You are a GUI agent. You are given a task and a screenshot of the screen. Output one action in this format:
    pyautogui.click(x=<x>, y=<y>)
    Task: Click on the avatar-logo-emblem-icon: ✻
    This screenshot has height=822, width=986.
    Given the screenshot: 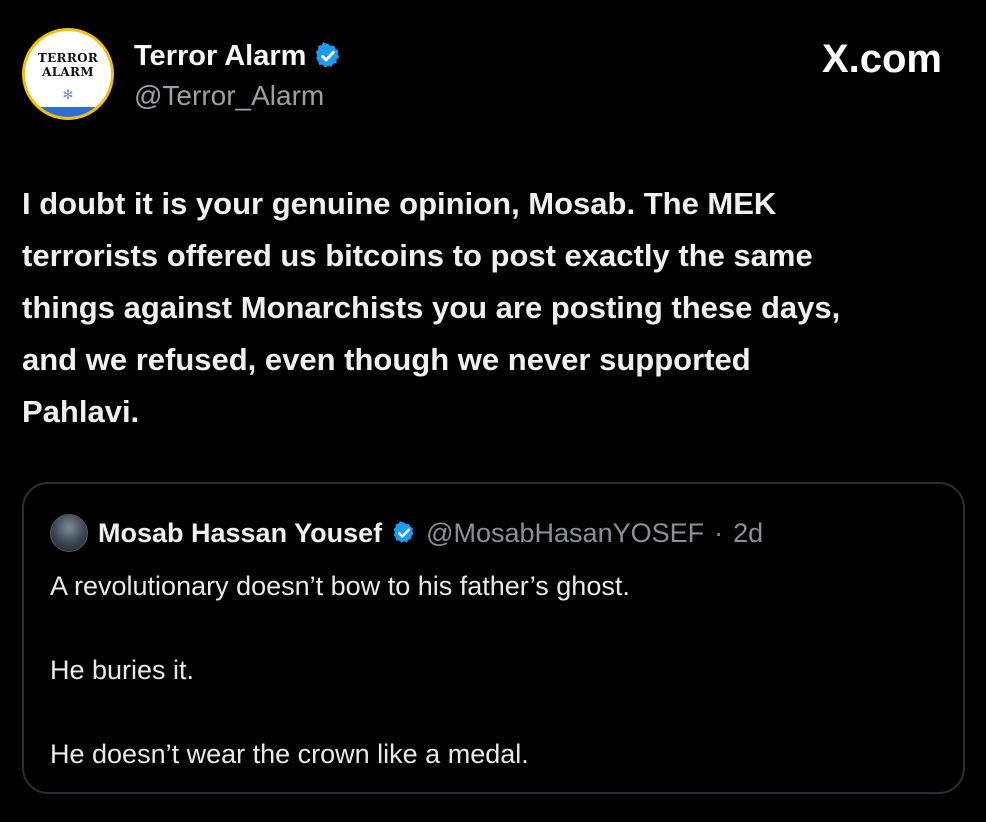 What is the action you would take?
    pyautogui.click(x=68, y=94)
    